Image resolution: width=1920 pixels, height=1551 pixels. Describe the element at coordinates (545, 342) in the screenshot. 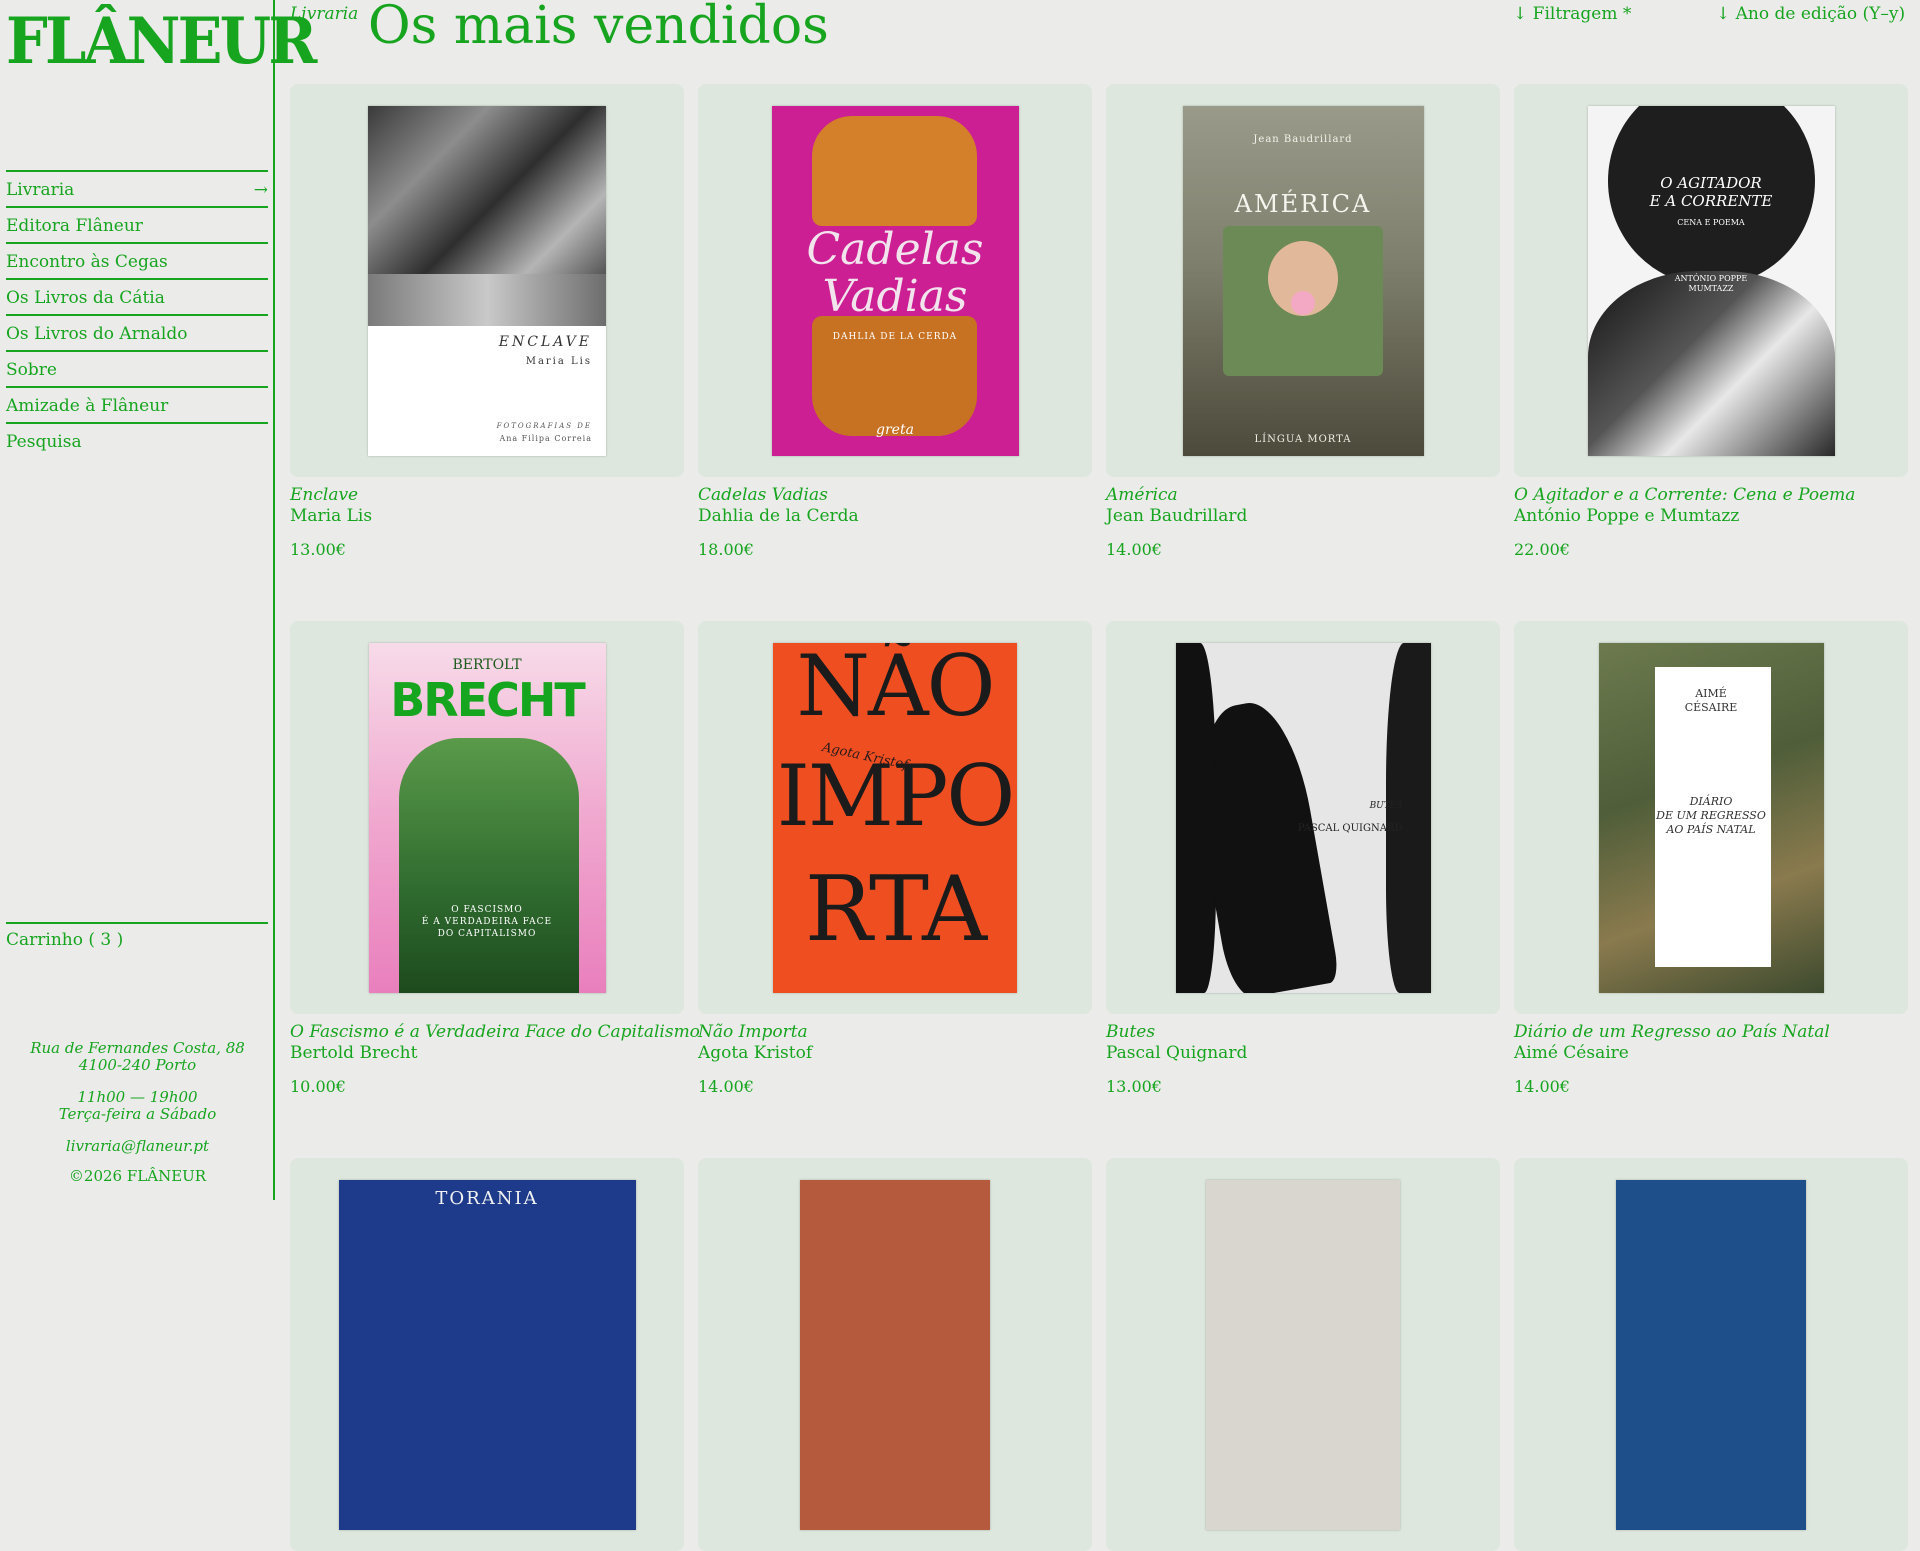

I see `cover-title: ENCLAVE` at that location.